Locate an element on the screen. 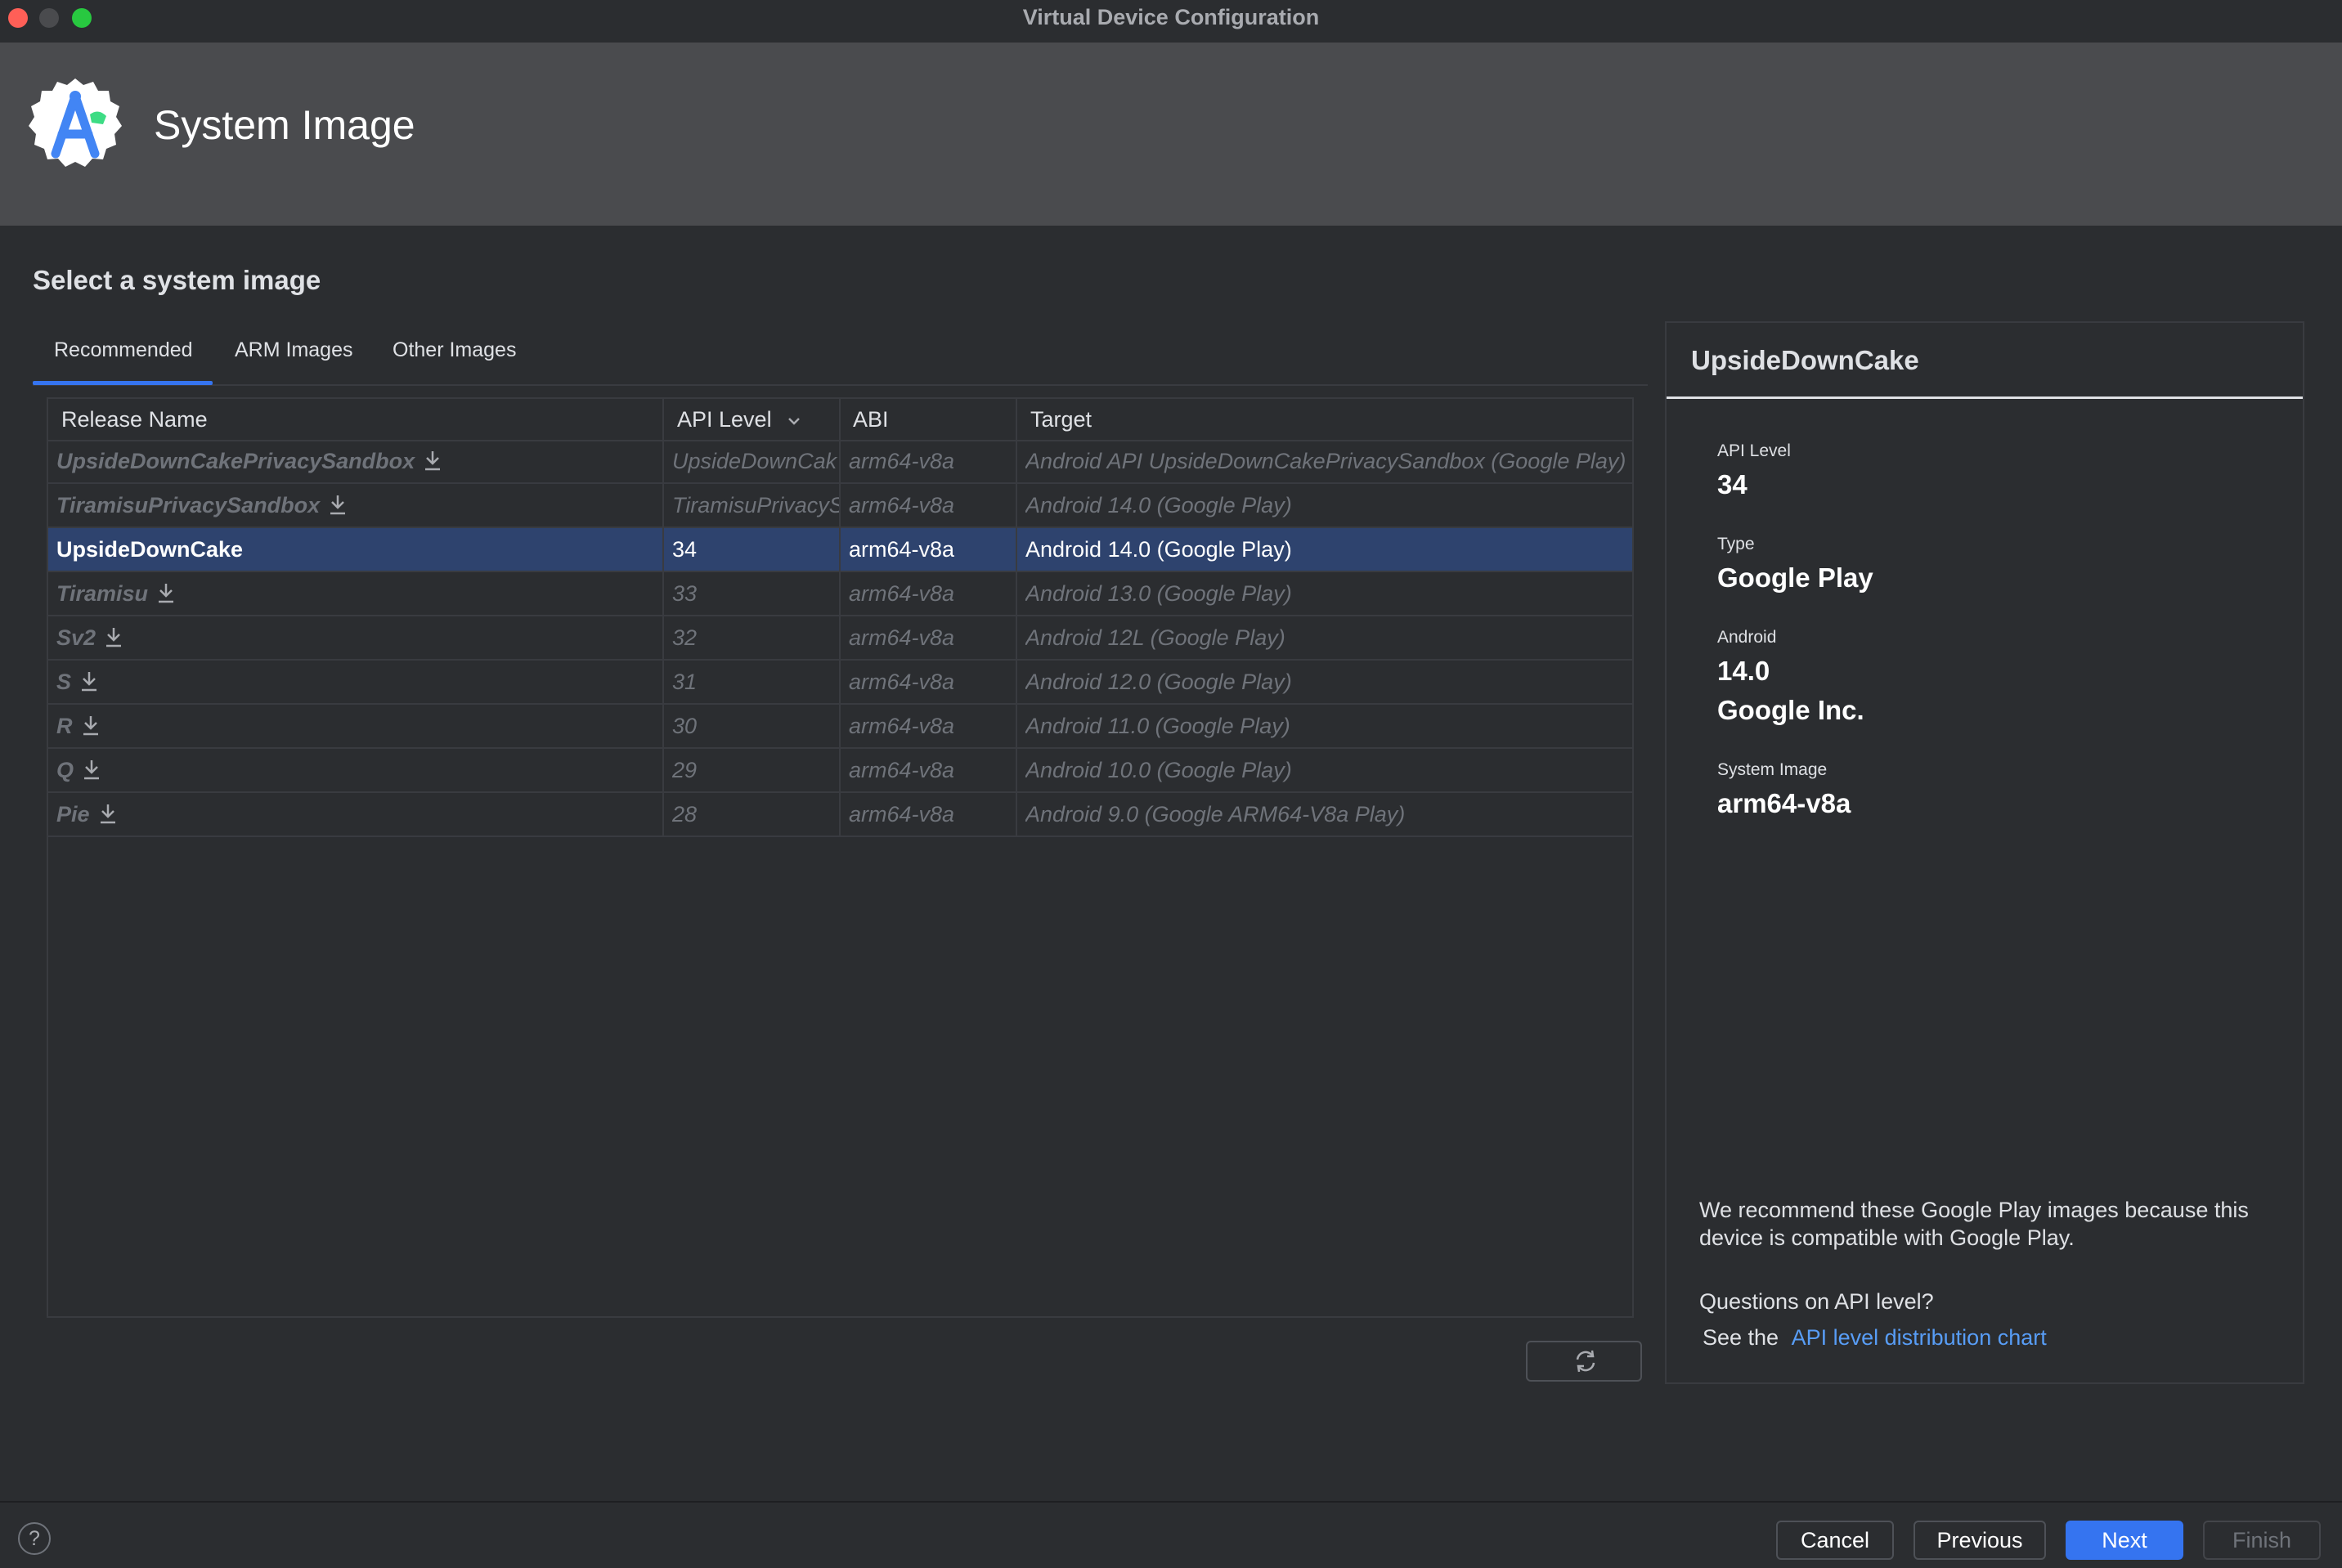  refresh-button is located at coordinates (1584, 1362).